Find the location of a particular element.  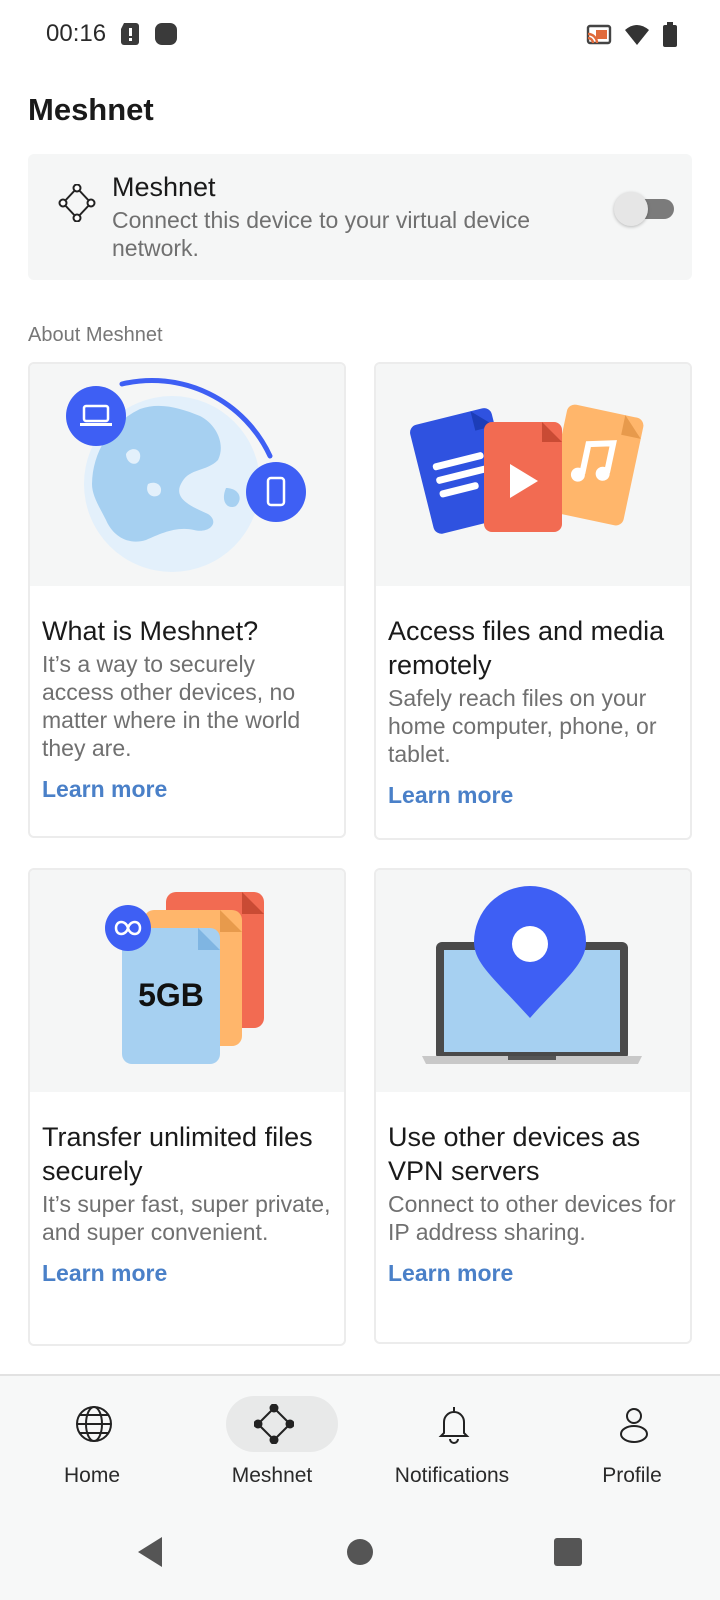

nav-label: Home is located at coordinates (92, 1475).